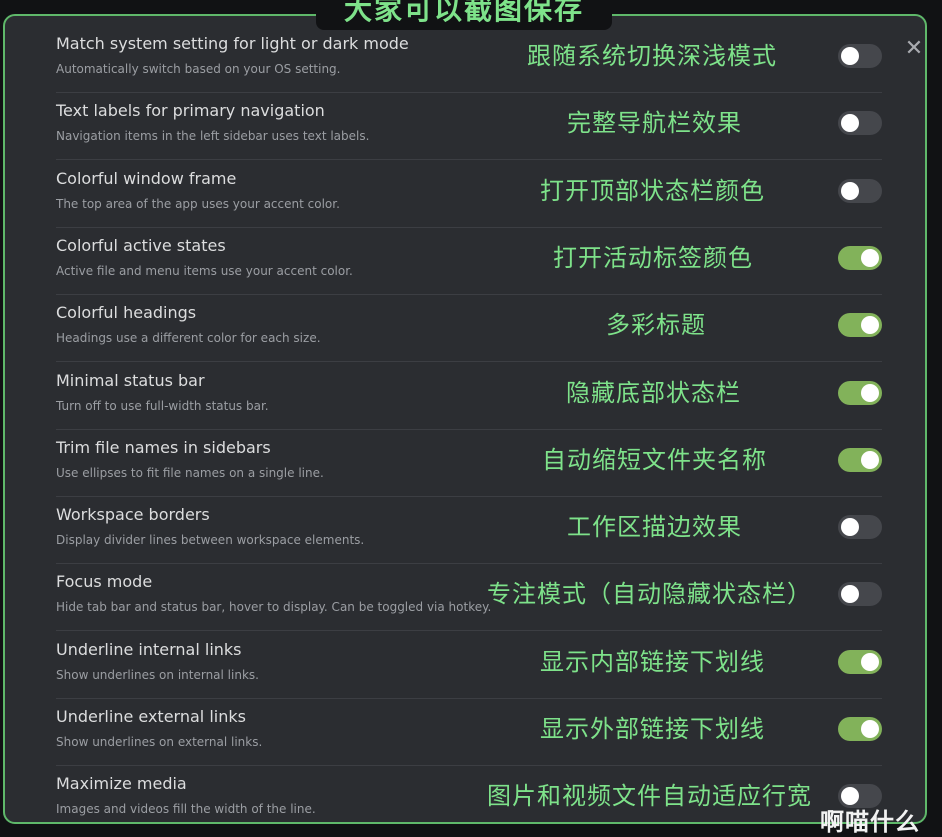  What do you see at coordinates (126, 313) in the screenshot?
I see `setting-title: Colorful headings` at bounding box center [126, 313].